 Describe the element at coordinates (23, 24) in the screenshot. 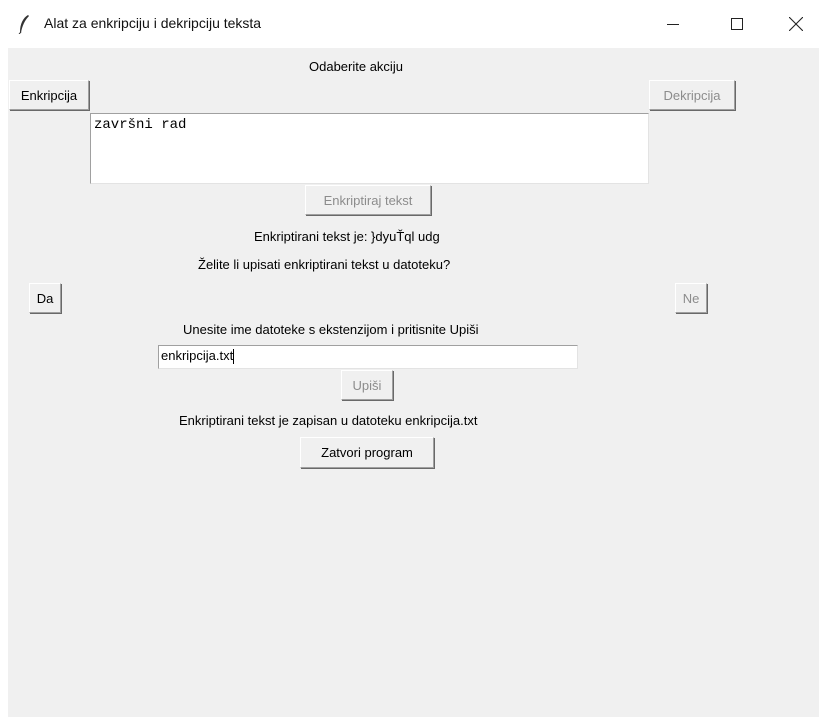

I see `feather-icon` at that location.